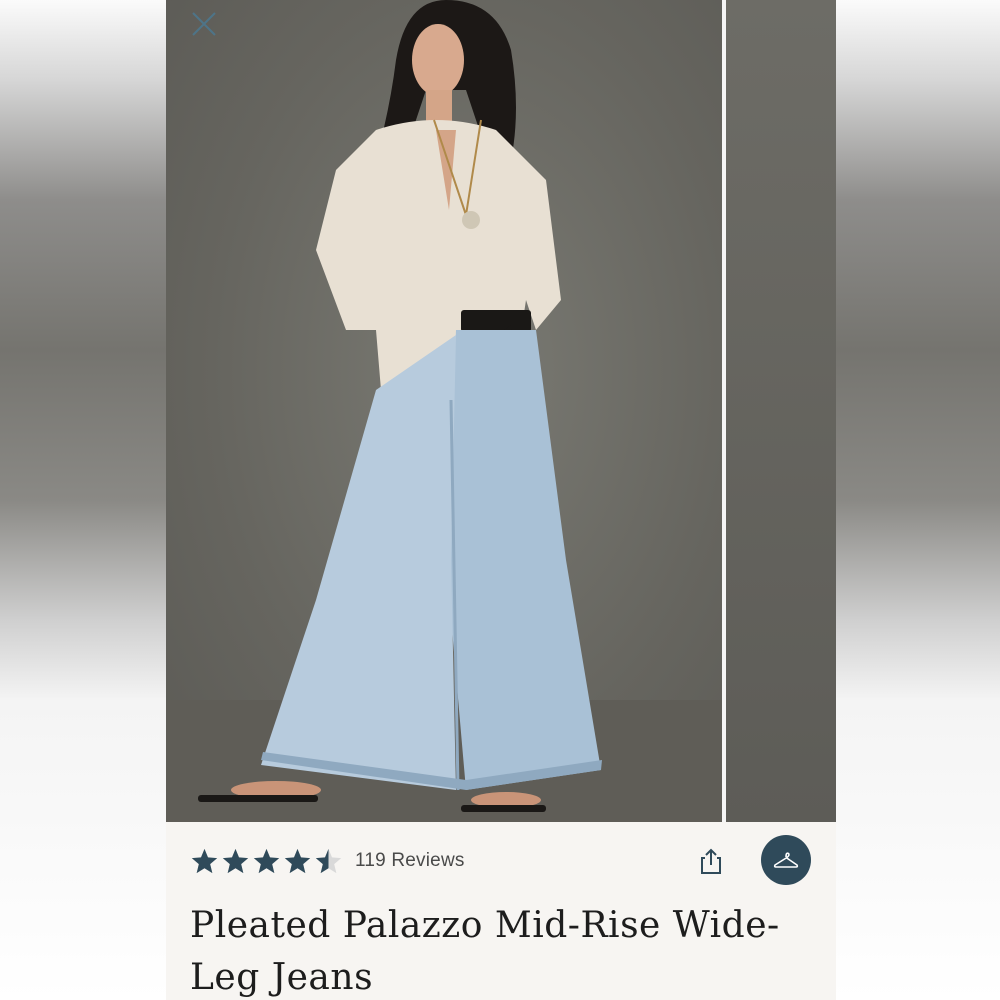 Image resolution: width=1000 pixels, height=1000 pixels. What do you see at coordinates (204, 24) in the screenshot?
I see `close-icon` at bounding box center [204, 24].